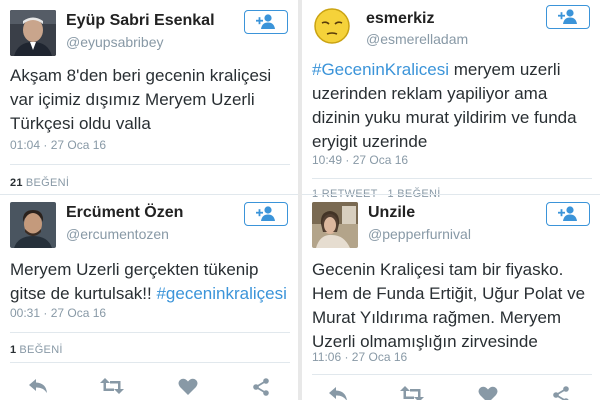 This screenshot has height=400, width=600. Describe the element at coordinates (400, 19) in the screenshot. I see `display-name: esmerkiz` at that location.